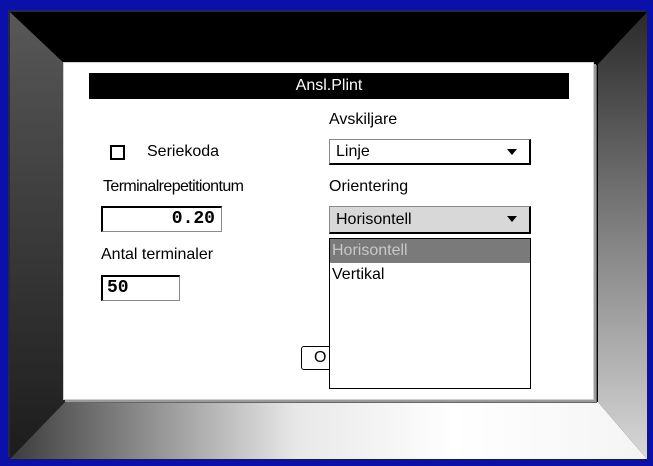 The image size is (653, 466). I want to click on ok-button-label: O, so click(320, 357).